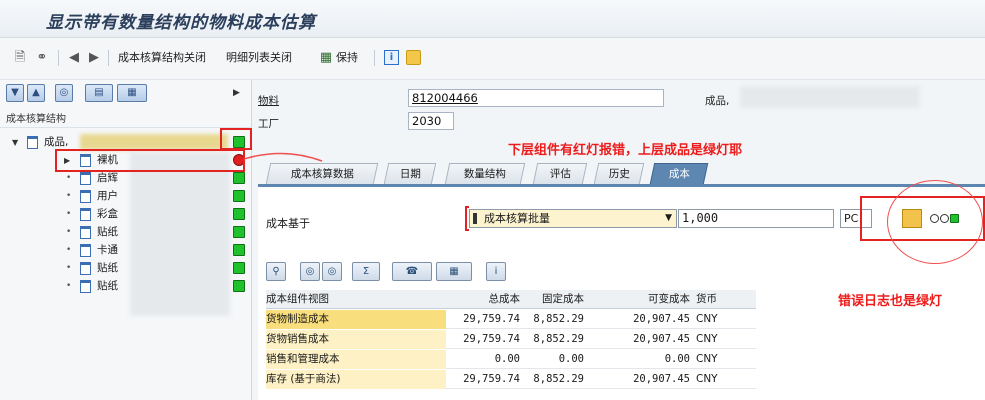 This screenshot has width=985, height=400. I want to click on annotation-right: 错误日志也是绿灯, so click(890, 301).